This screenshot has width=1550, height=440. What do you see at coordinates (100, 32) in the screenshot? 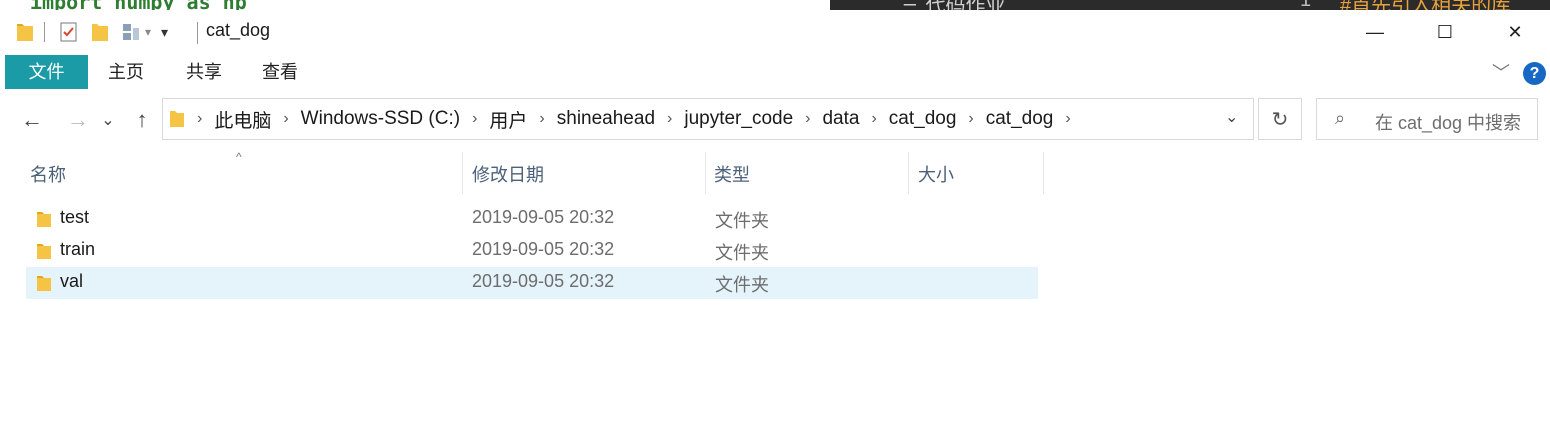
I see `new-folder-icon` at bounding box center [100, 32].